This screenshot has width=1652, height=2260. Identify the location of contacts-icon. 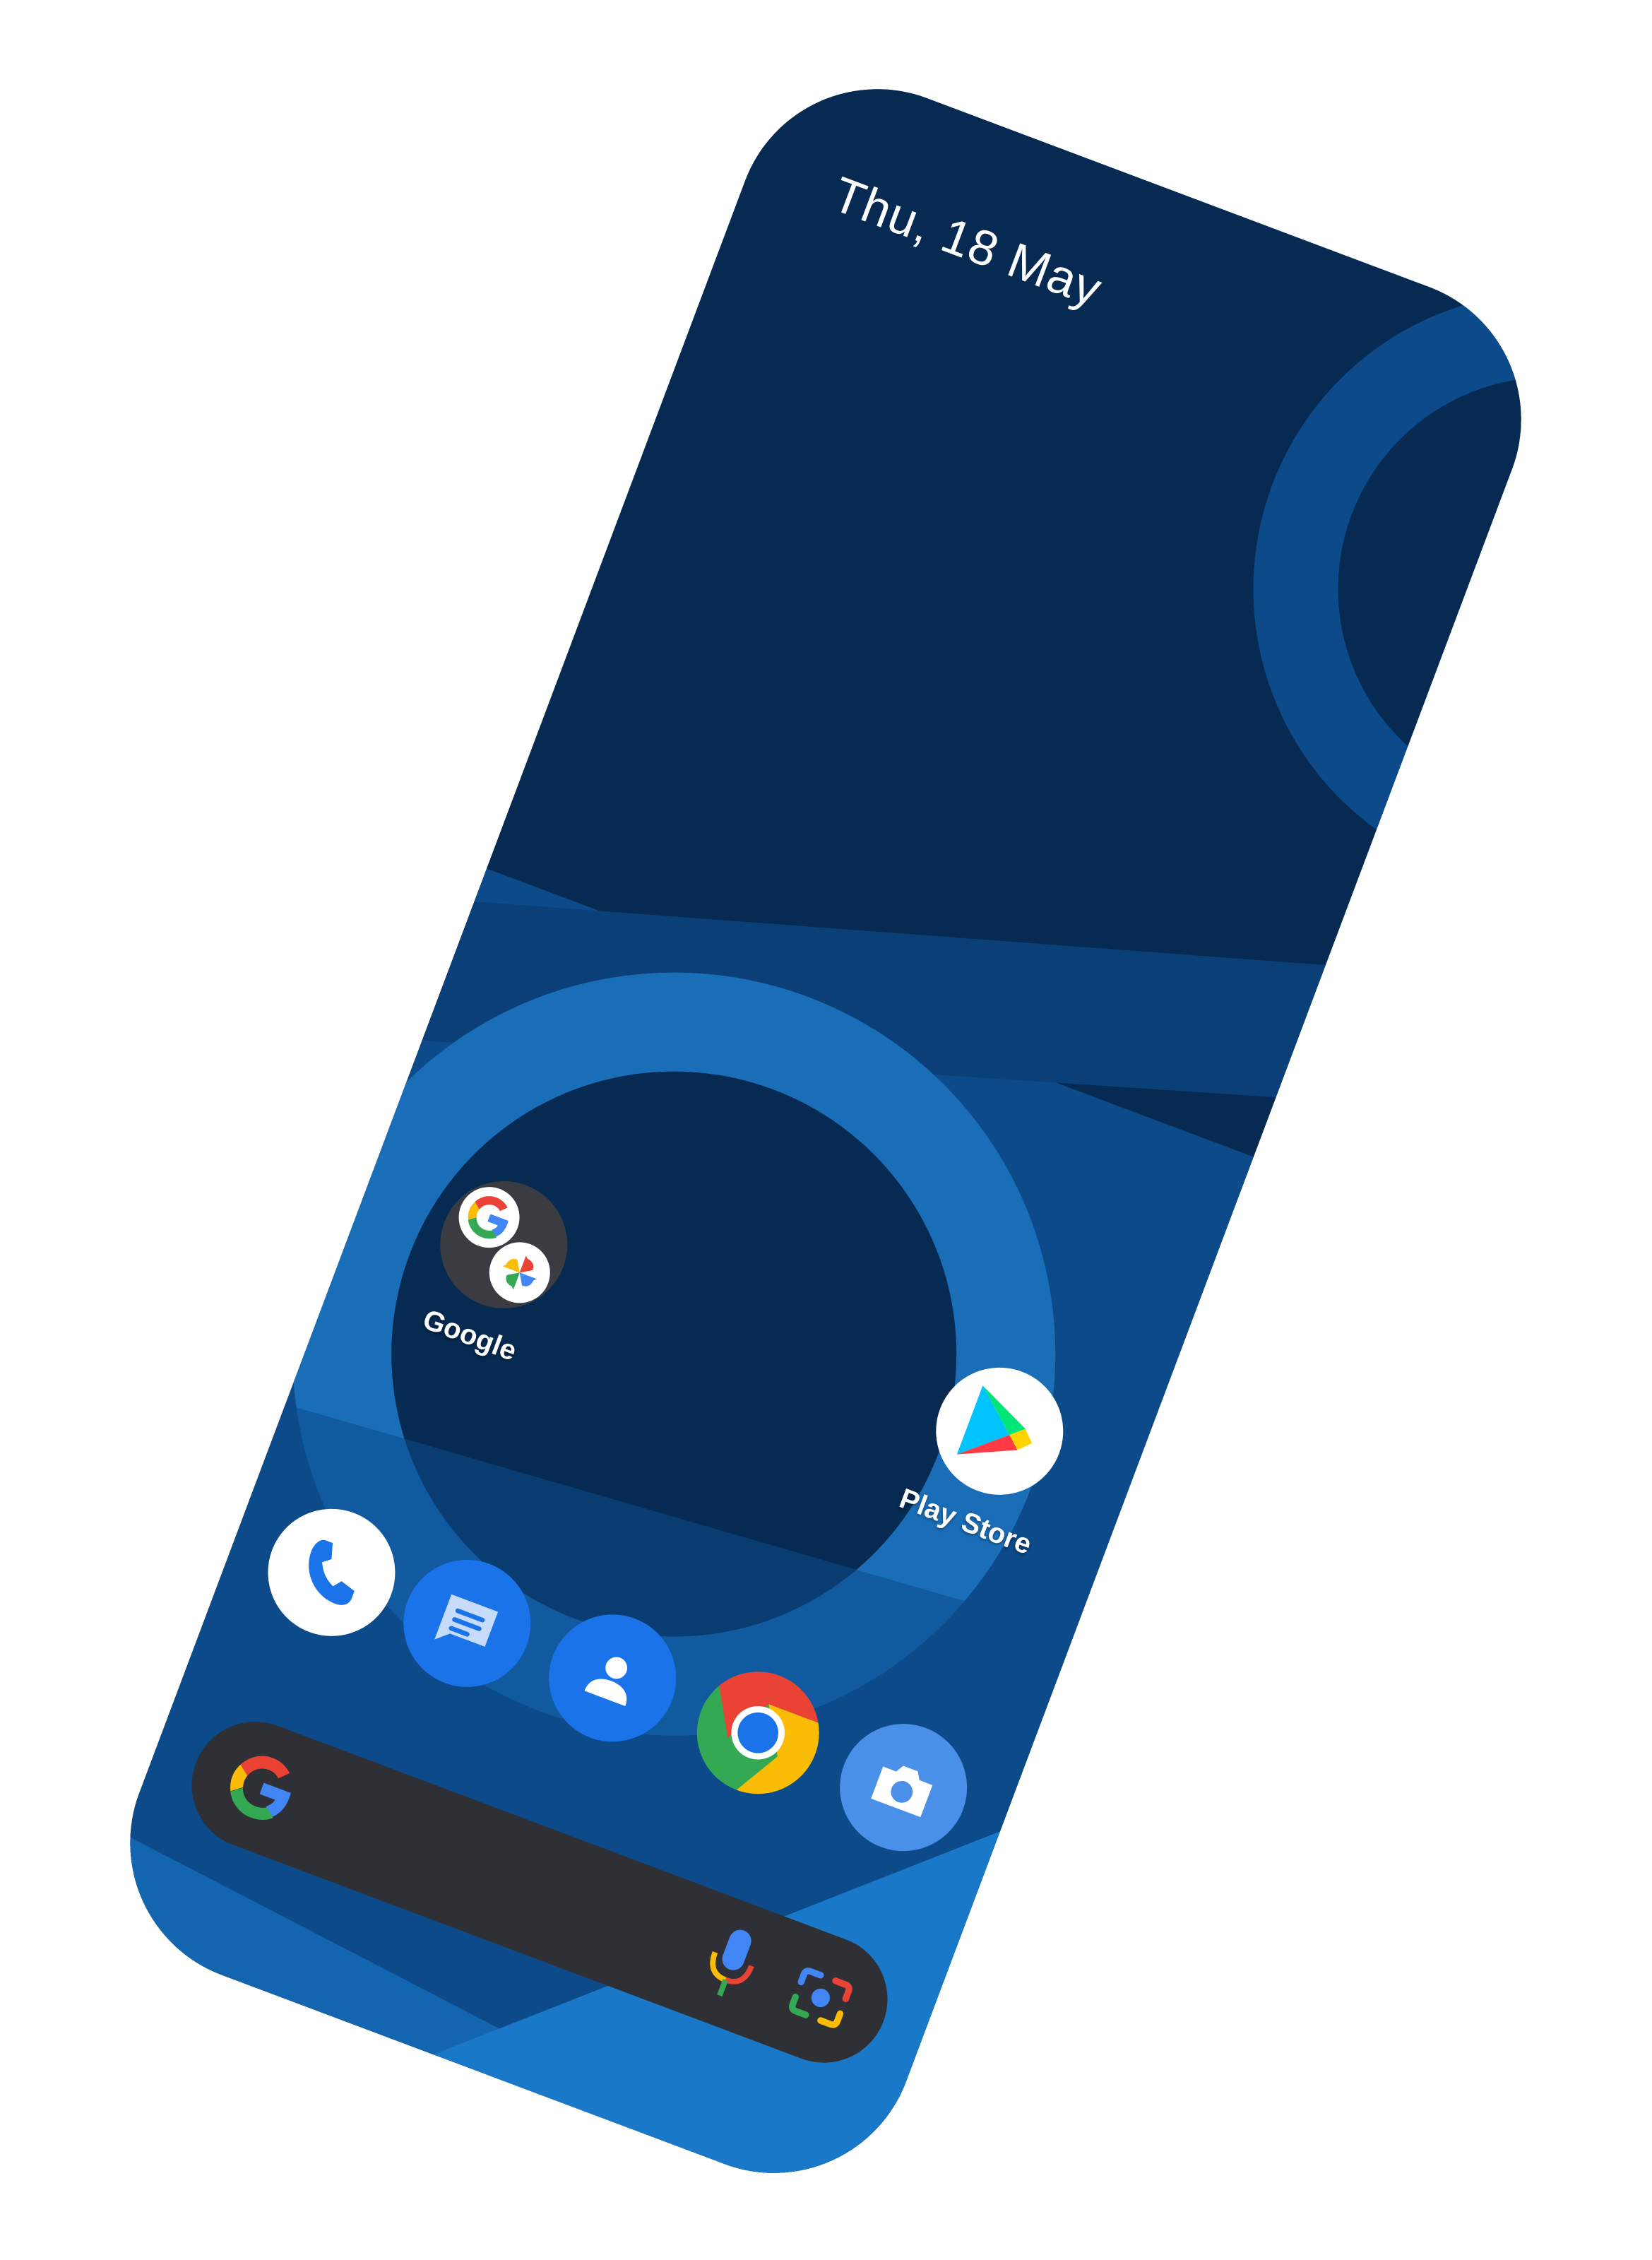
(606, 1682).